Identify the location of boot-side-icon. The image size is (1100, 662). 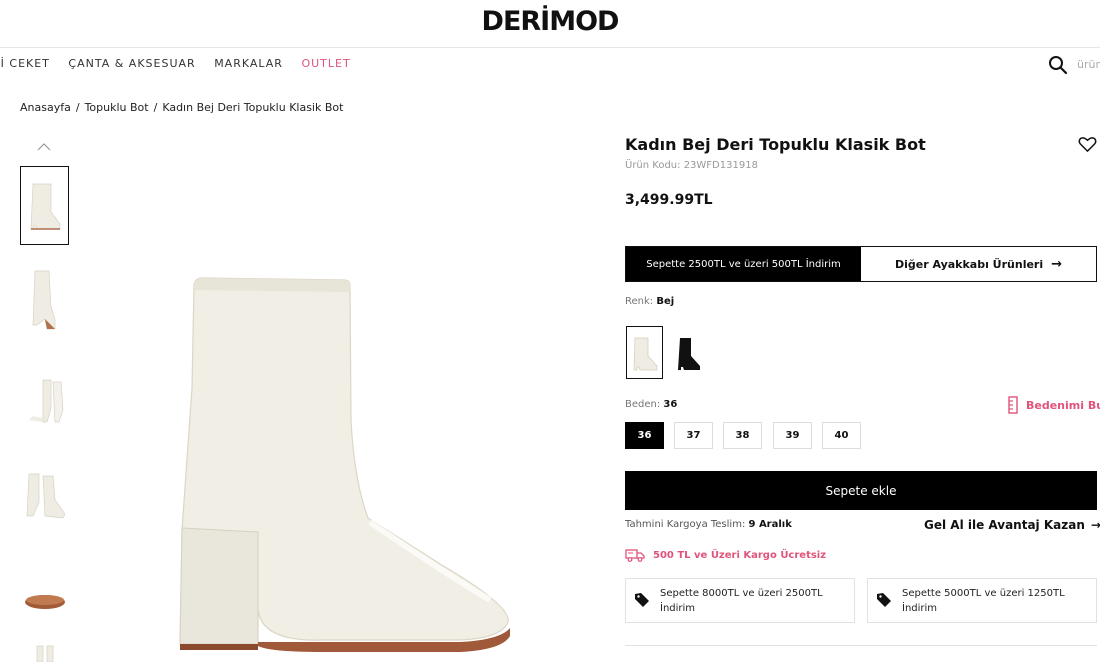
(45, 206).